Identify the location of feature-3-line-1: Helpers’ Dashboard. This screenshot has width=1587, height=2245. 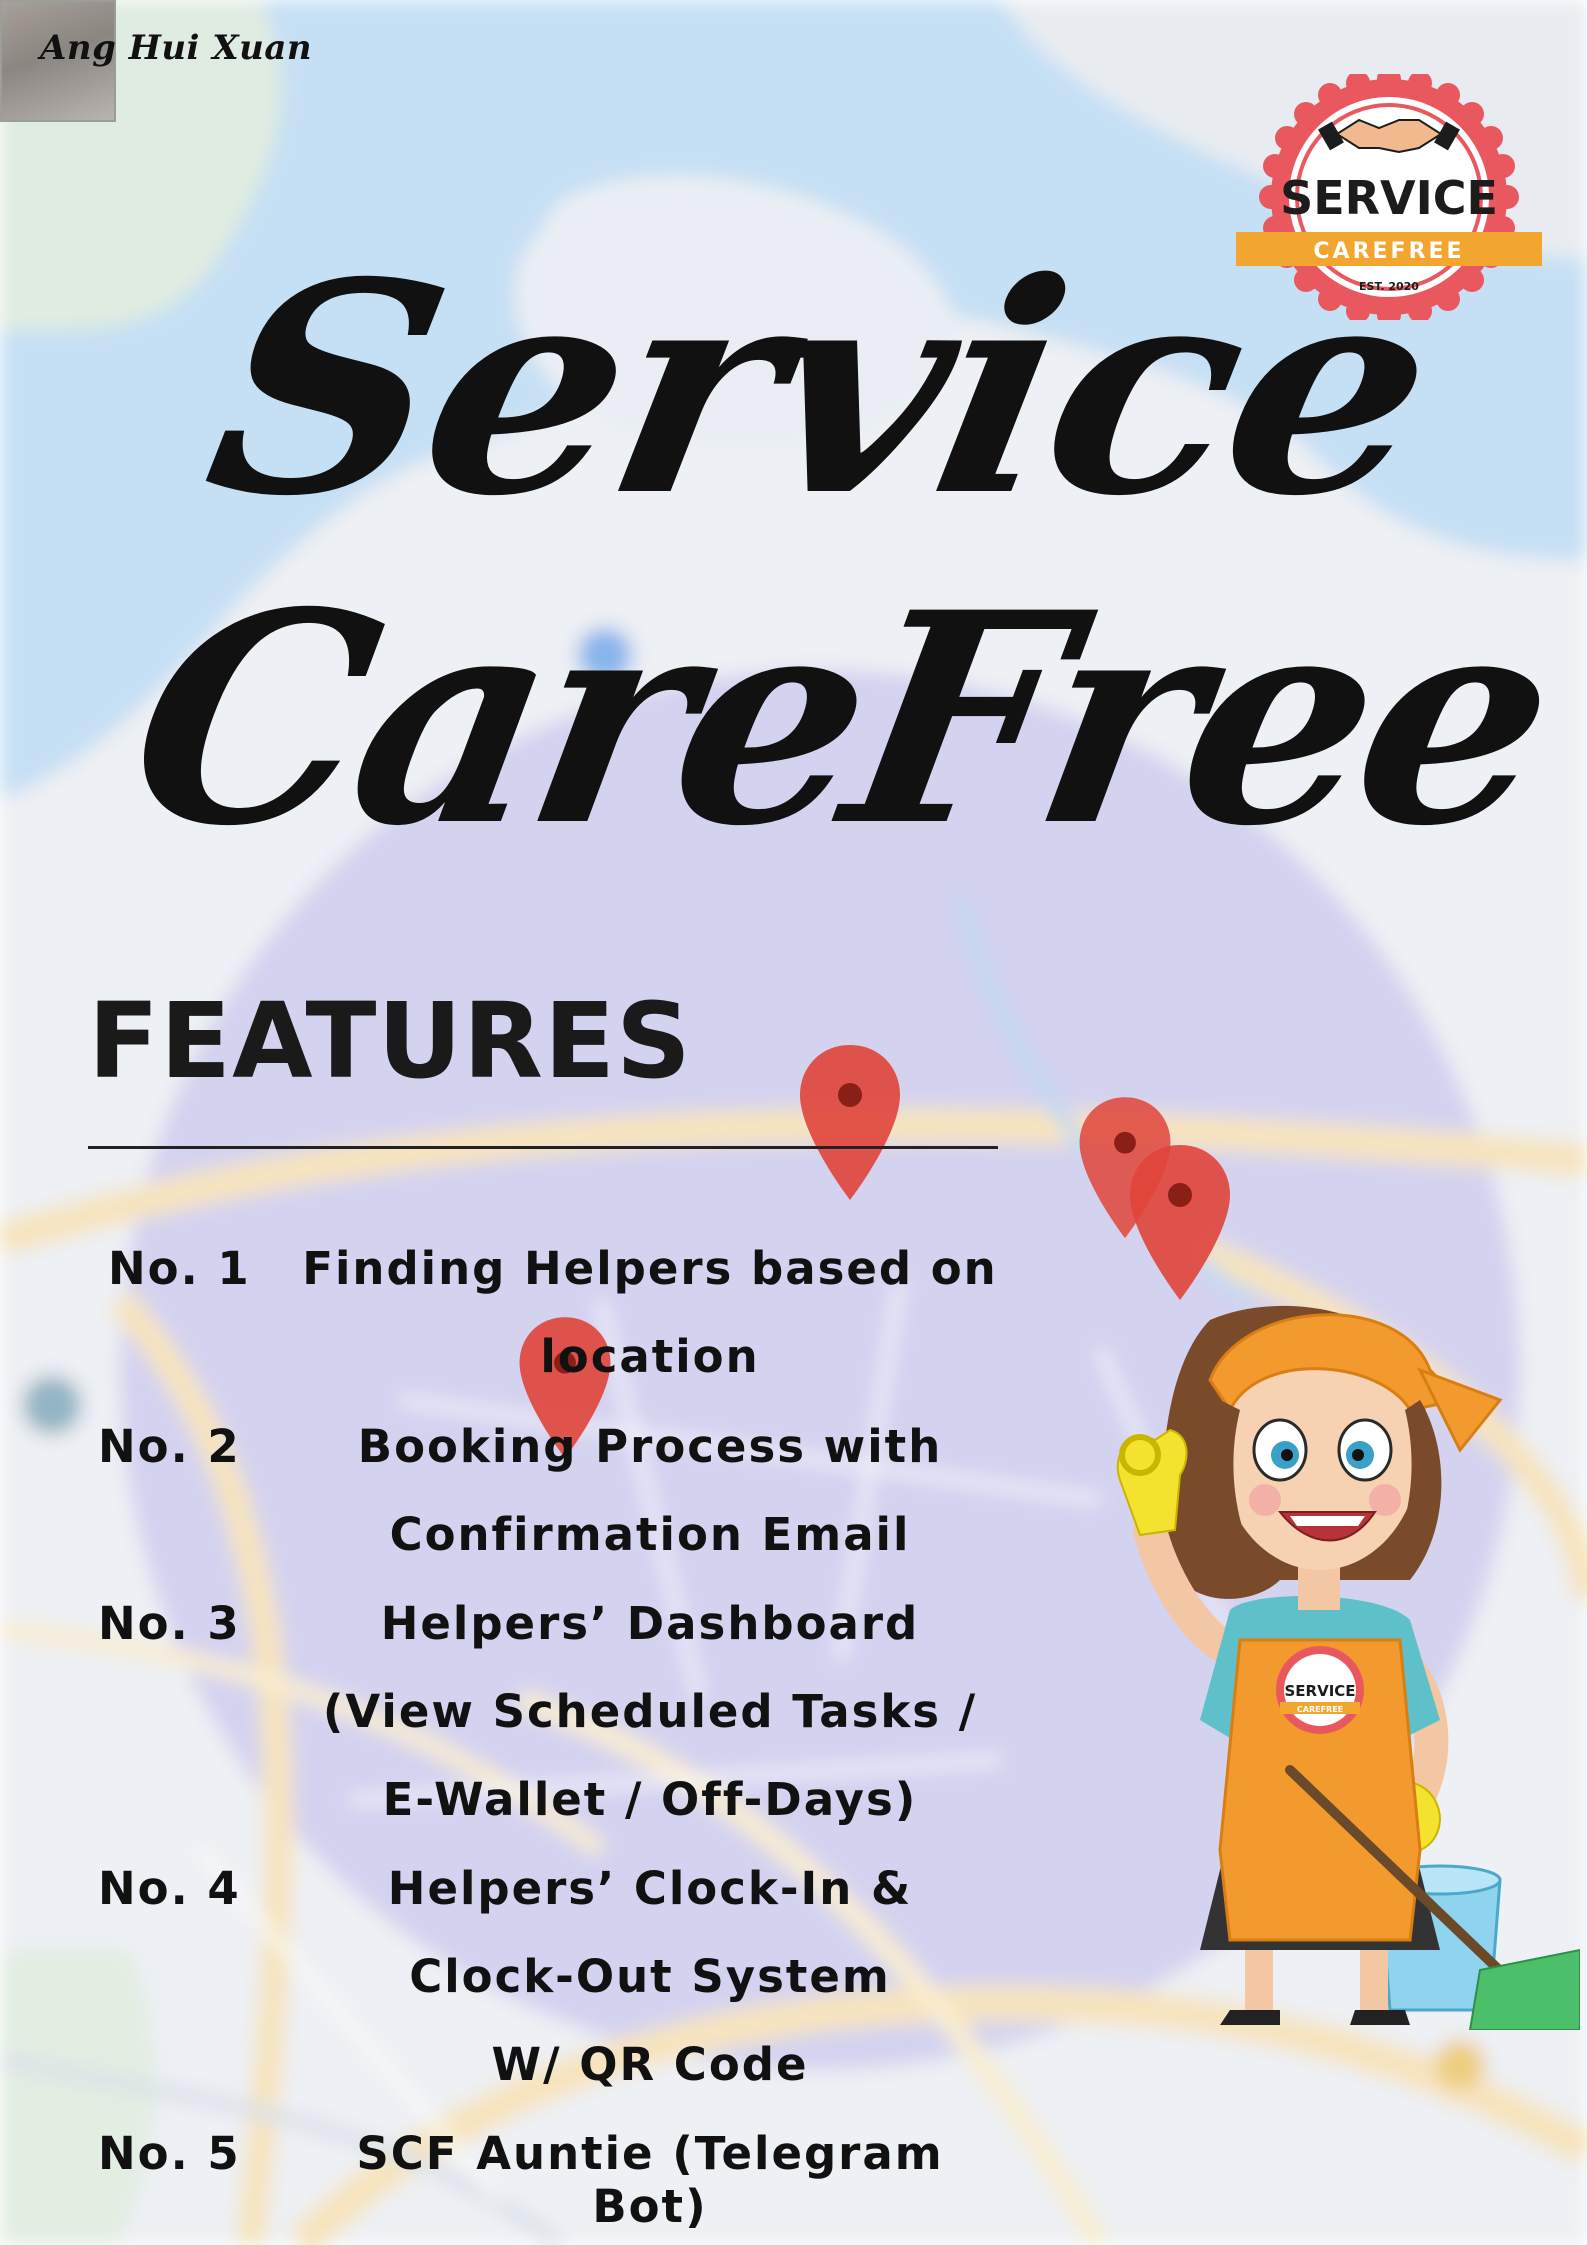
(650, 1623).